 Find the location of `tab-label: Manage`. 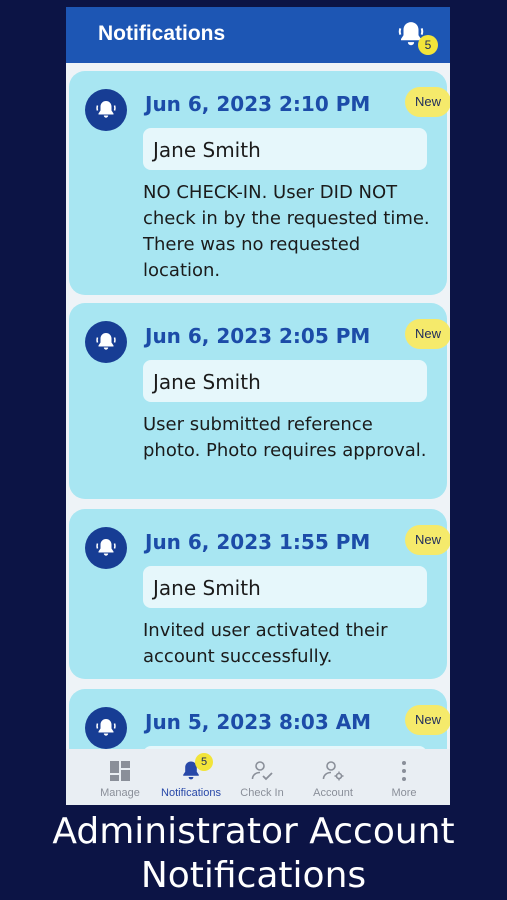

tab-label: Manage is located at coordinates (120, 793).